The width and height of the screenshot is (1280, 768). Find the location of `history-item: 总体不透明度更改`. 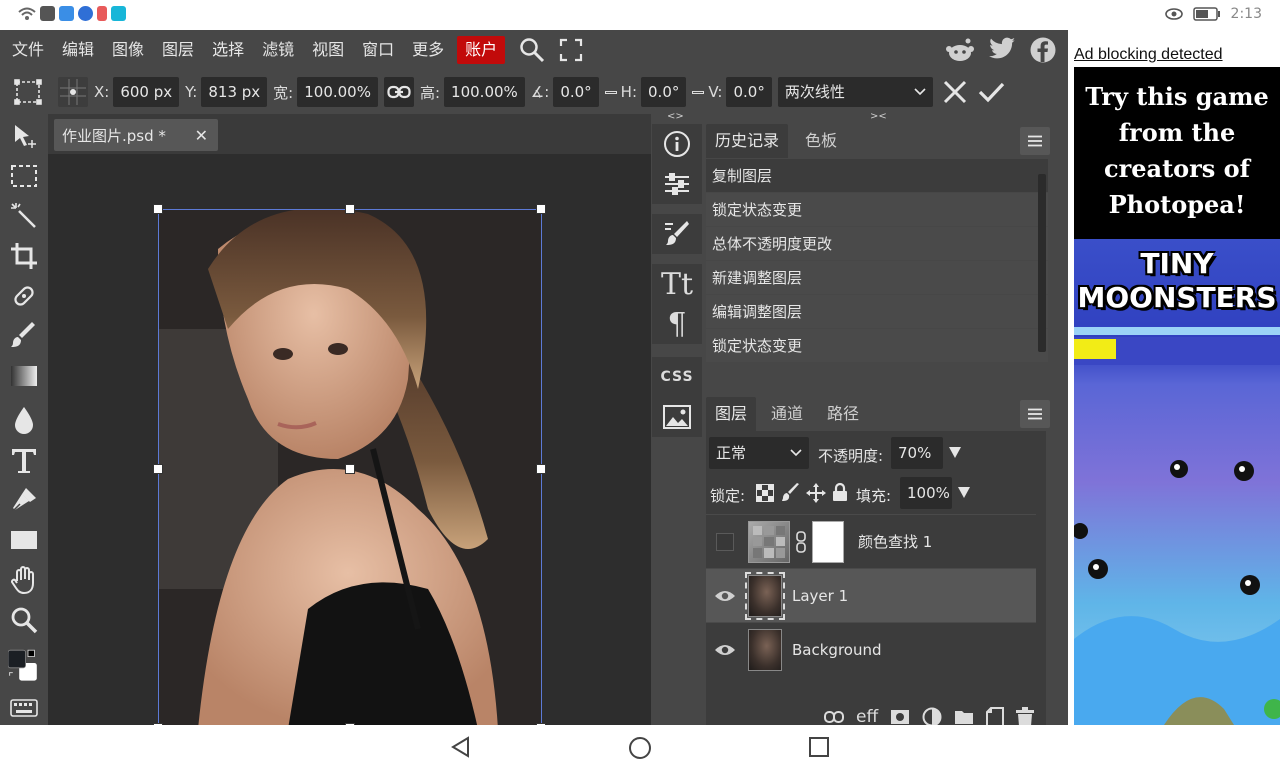

history-item: 总体不透明度更改 is located at coordinates (877, 244).